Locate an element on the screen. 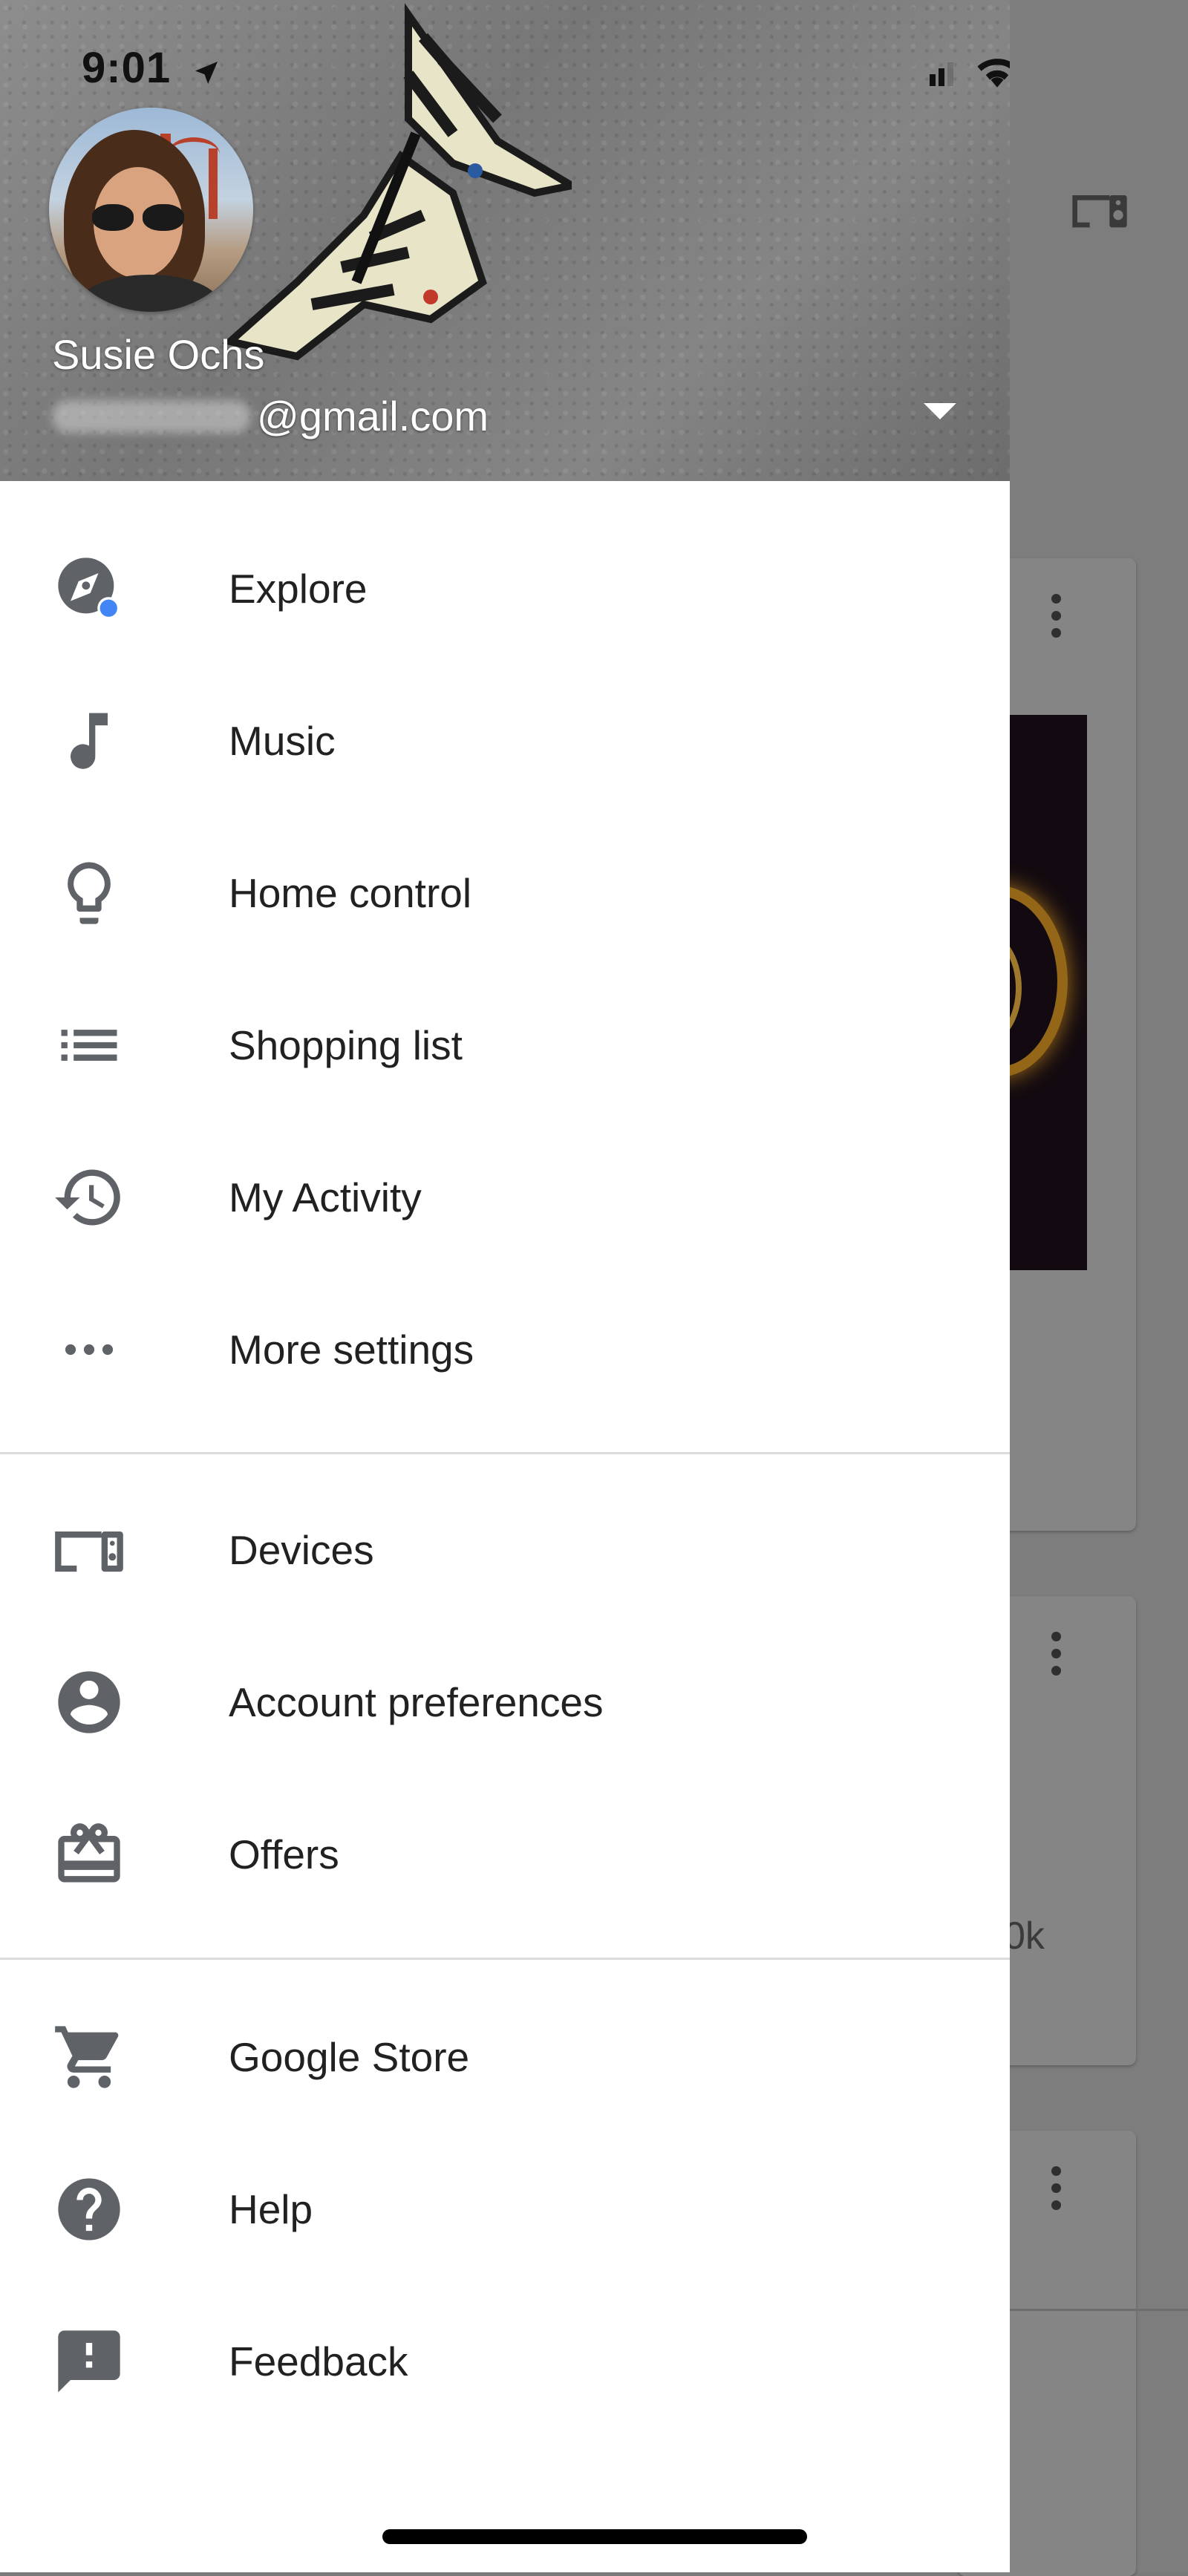  menu-item-more-settings: More settings is located at coordinates (505, 1349).